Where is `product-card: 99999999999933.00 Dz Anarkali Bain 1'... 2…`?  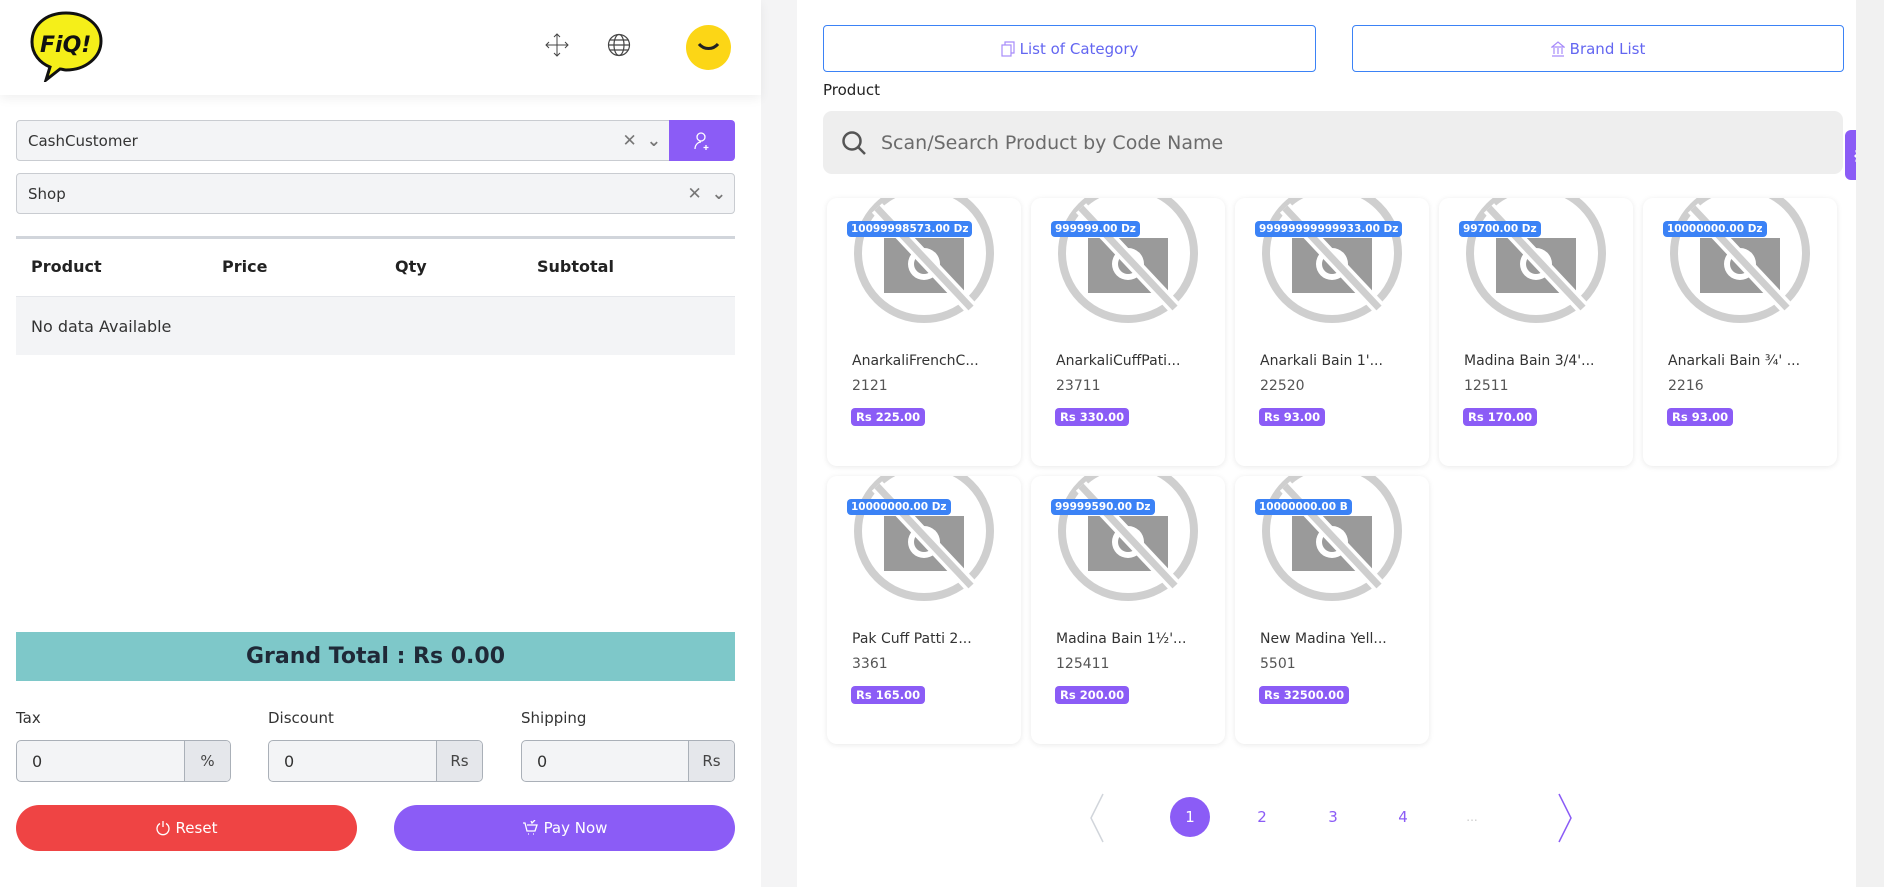 product-card: 99999999999933.00 Dz Anarkali Bain 1'... 2… is located at coordinates (1332, 332).